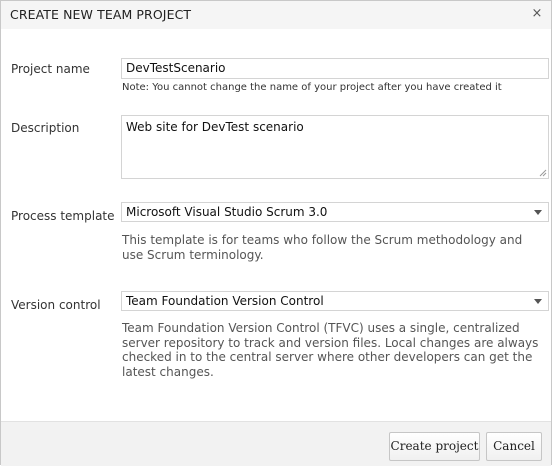 The image size is (552, 466). Describe the element at coordinates (335, 212) in the screenshot. I see `process-template-select: Microsoft Visual Studio Scrum 3.0` at that location.